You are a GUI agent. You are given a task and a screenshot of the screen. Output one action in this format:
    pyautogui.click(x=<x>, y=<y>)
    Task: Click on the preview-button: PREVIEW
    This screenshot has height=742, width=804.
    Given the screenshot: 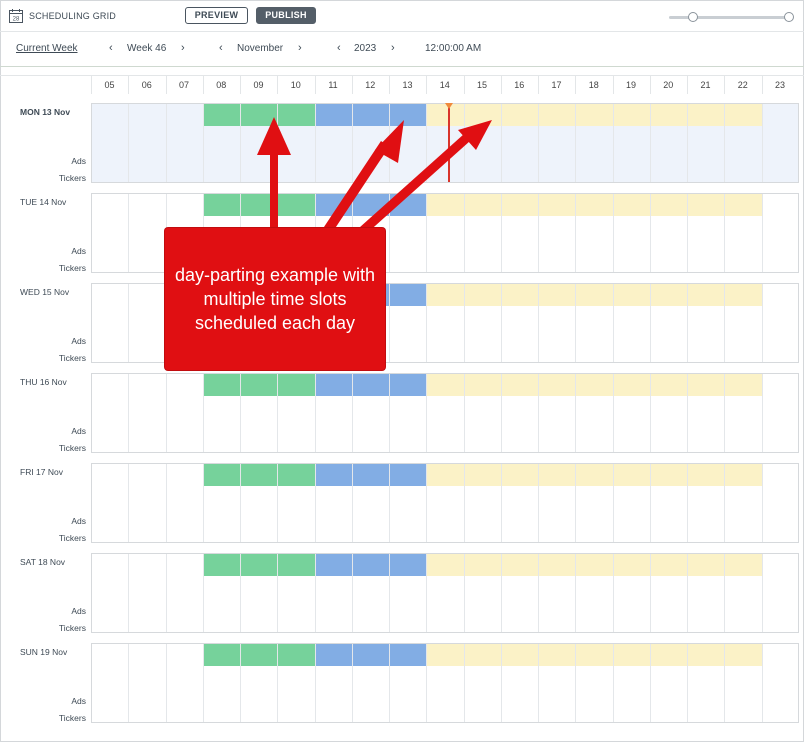 What is the action you would take?
    pyautogui.click(x=216, y=15)
    